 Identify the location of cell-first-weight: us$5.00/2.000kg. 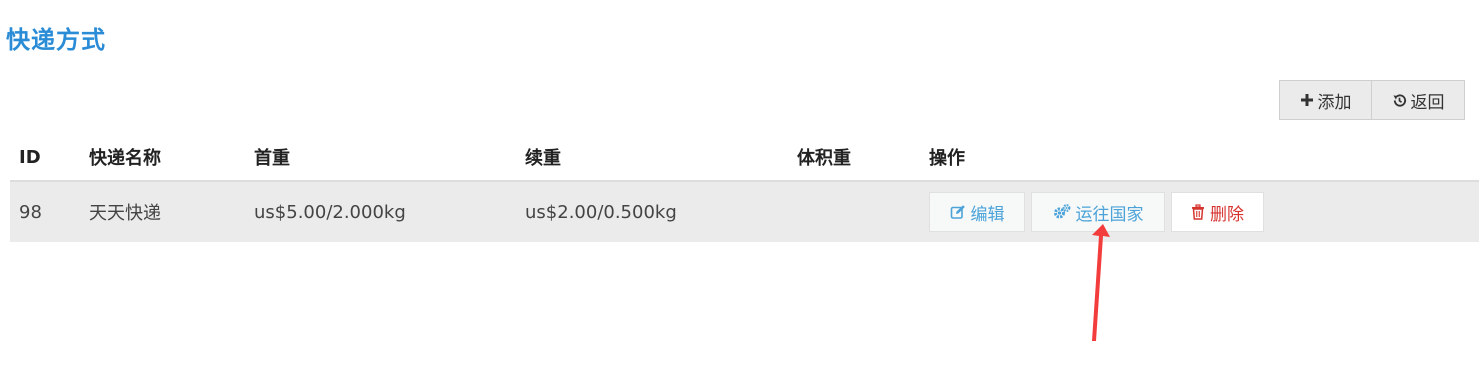
(380, 211).